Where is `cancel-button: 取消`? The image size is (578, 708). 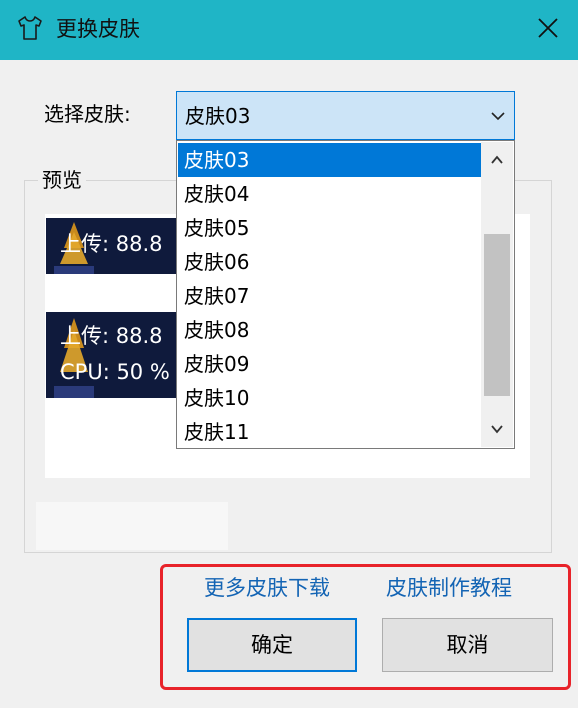
cancel-button: 取消 is located at coordinates (467, 645).